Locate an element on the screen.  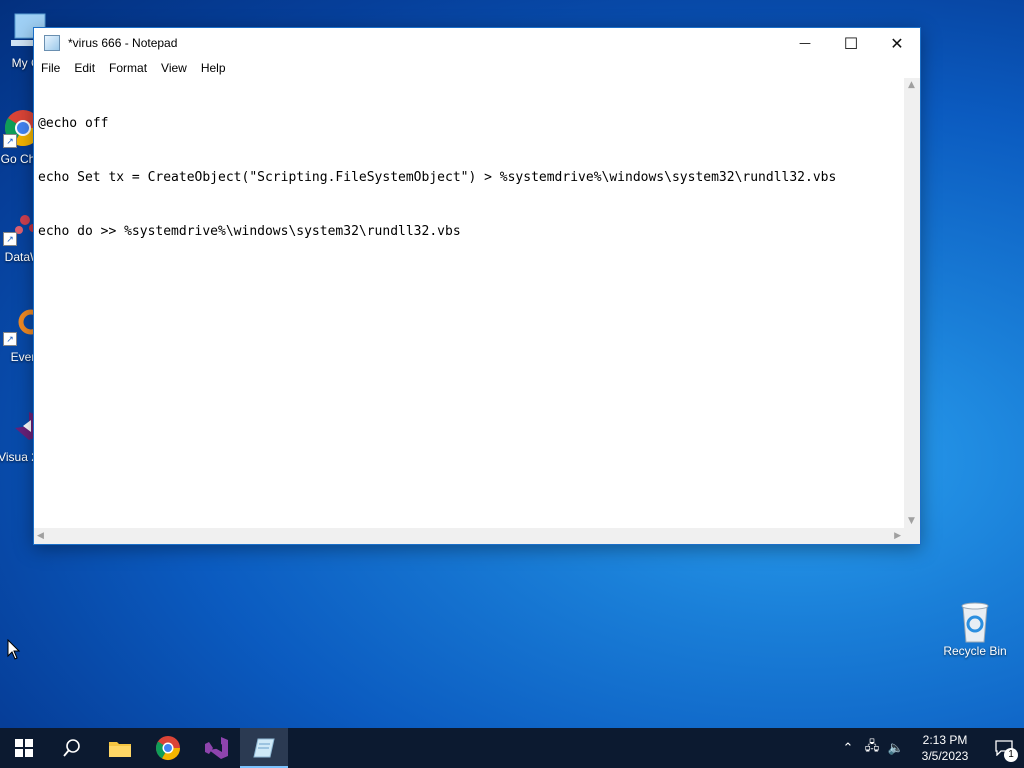
clock-date: 3/5/2023 is located at coordinates (945, 756).